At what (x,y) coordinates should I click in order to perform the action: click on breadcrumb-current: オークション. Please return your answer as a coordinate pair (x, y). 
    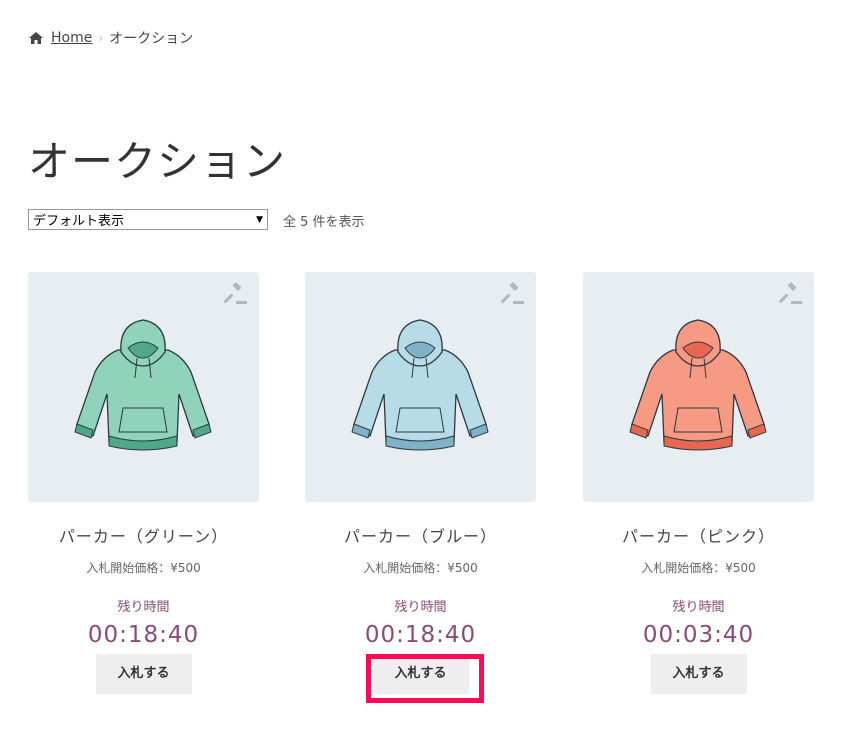
    Looking at the image, I should click on (151, 39).